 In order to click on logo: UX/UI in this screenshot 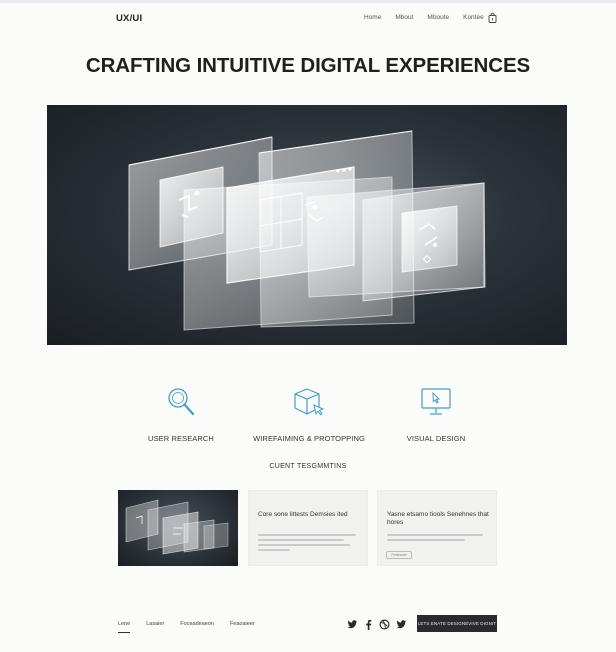, I will do `click(129, 18)`.